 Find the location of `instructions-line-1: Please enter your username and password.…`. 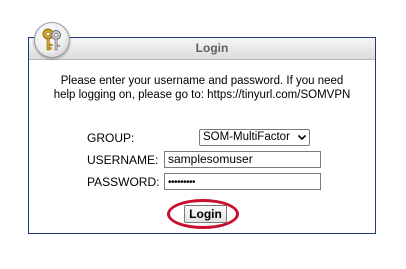

instructions-line-1: Please enter your username and password.… is located at coordinates (202, 81).